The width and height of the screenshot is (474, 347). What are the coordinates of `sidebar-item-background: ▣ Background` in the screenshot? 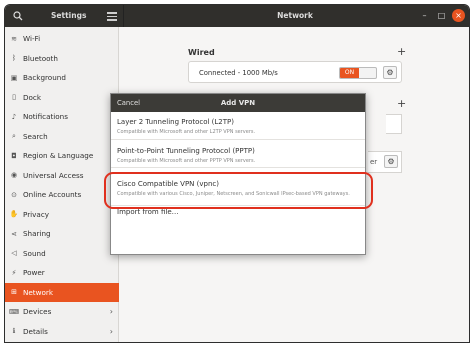 It's located at (62, 78).